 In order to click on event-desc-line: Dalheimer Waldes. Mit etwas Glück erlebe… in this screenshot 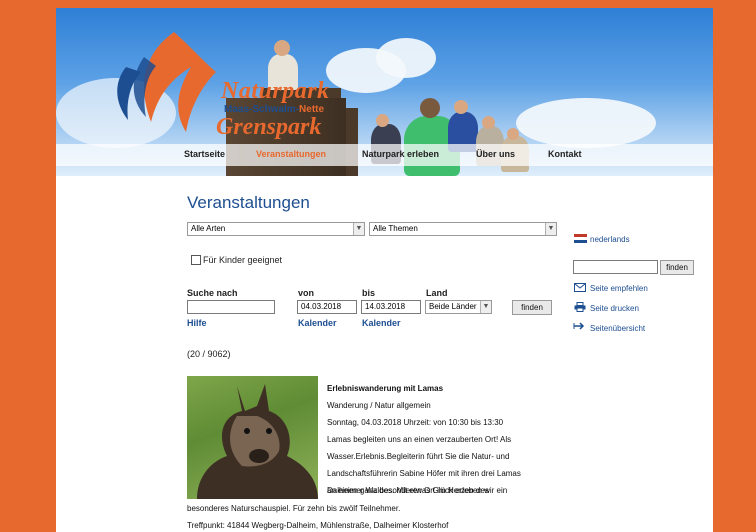, I will do `click(417, 490)`.